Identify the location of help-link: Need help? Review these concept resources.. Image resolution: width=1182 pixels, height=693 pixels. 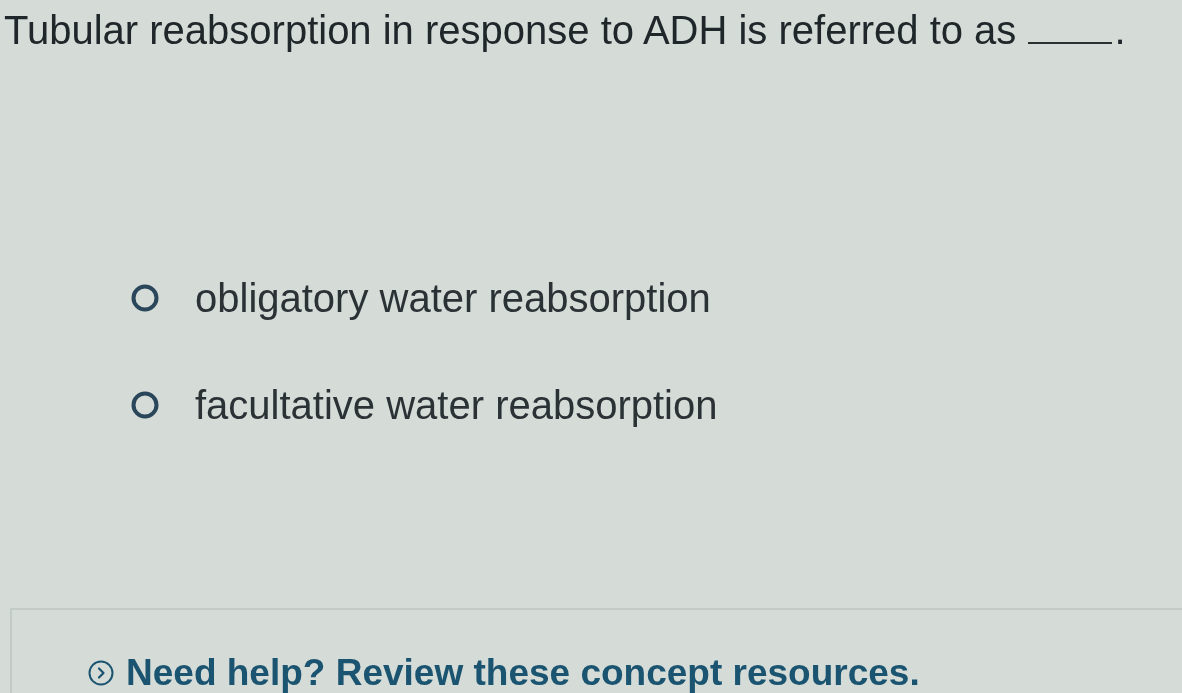
(504, 672).